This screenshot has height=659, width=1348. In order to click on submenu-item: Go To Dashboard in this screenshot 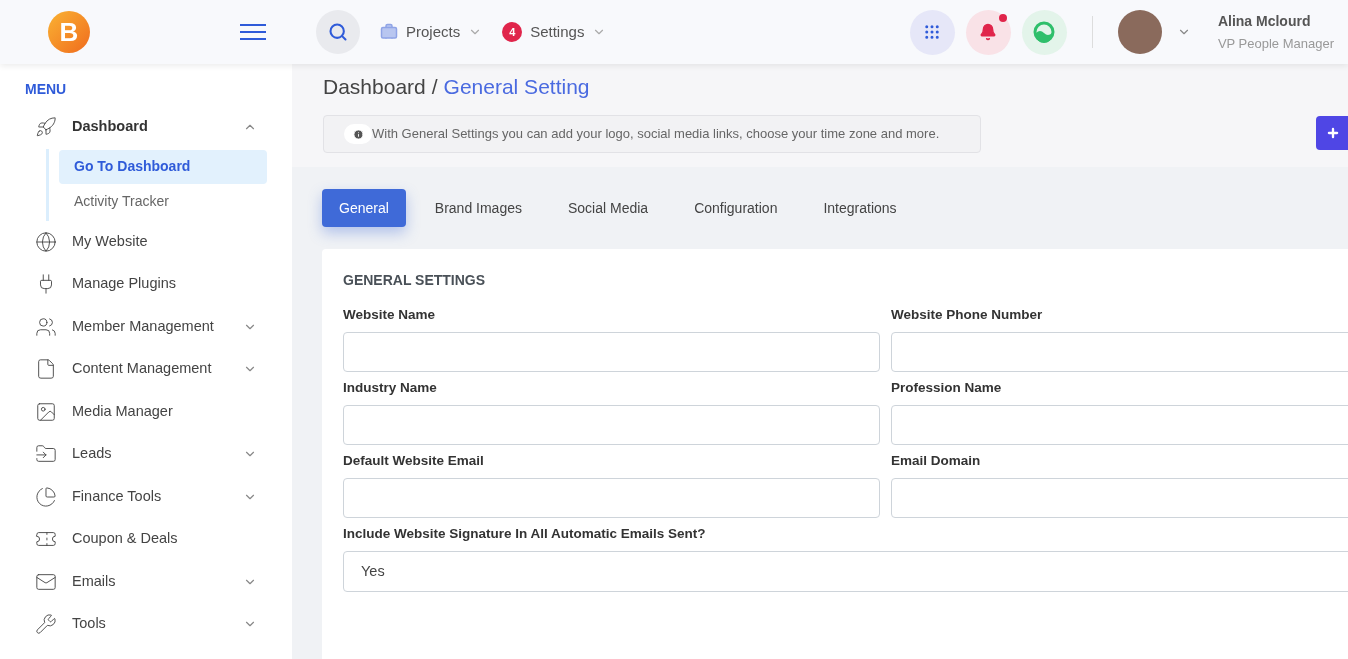, I will do `click(163, 166)`.